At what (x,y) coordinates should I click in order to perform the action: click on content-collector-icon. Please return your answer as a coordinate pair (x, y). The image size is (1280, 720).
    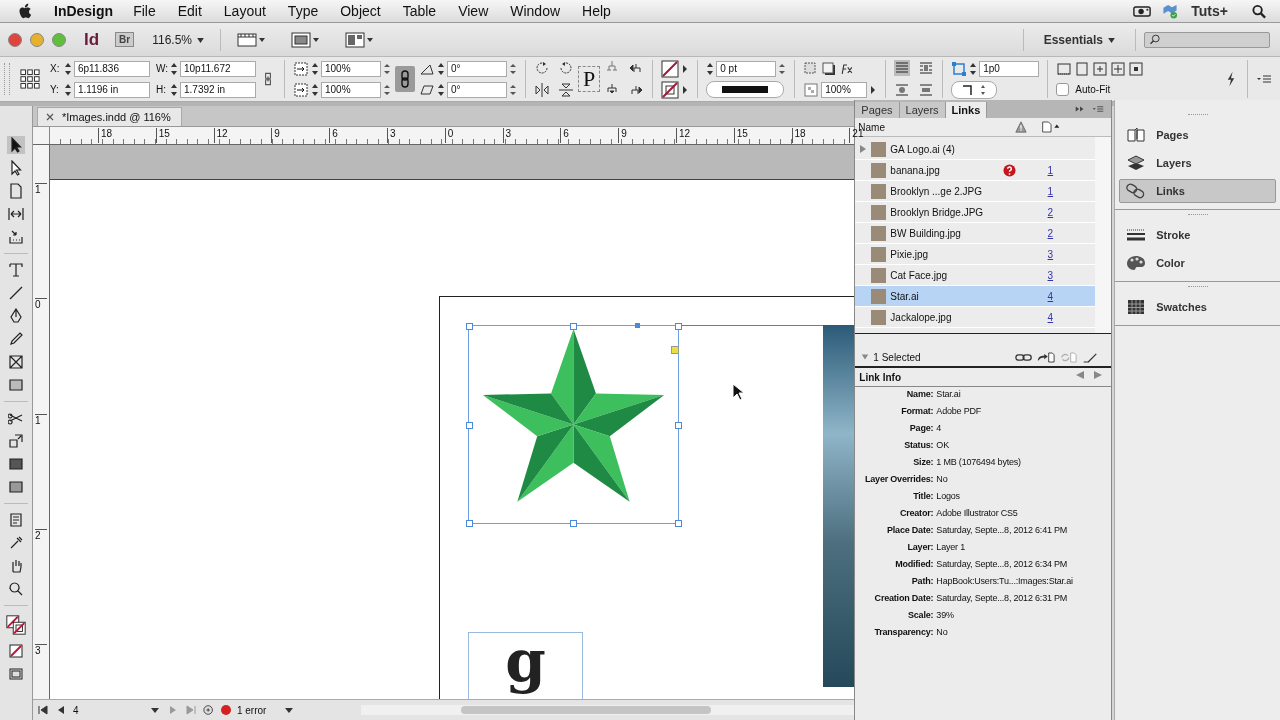
    Looking at the image, I should click on (16, 237).